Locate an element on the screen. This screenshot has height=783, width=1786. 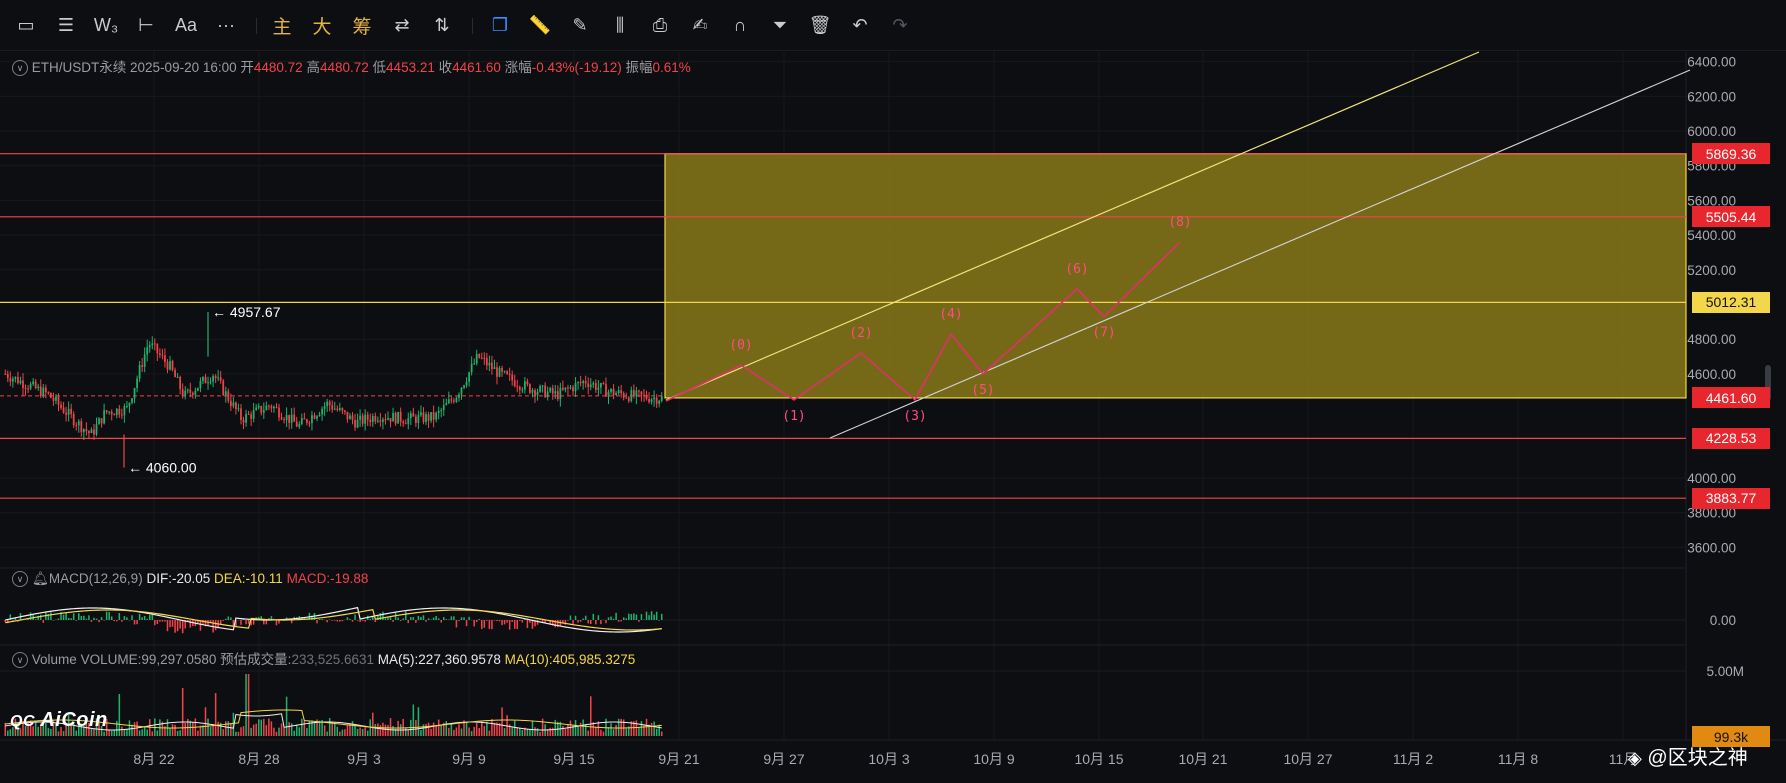
close-label: 收 is located at coordinates (445, 67).